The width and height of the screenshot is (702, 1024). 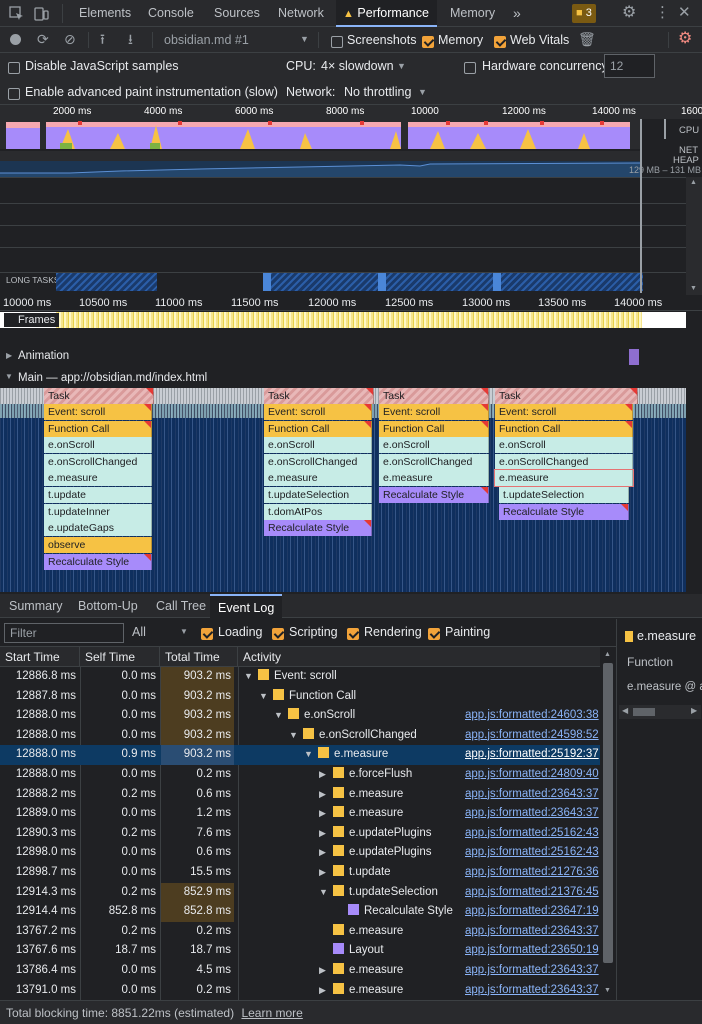 I want to click on col-activity: Activity, so click(x=419, y=657).